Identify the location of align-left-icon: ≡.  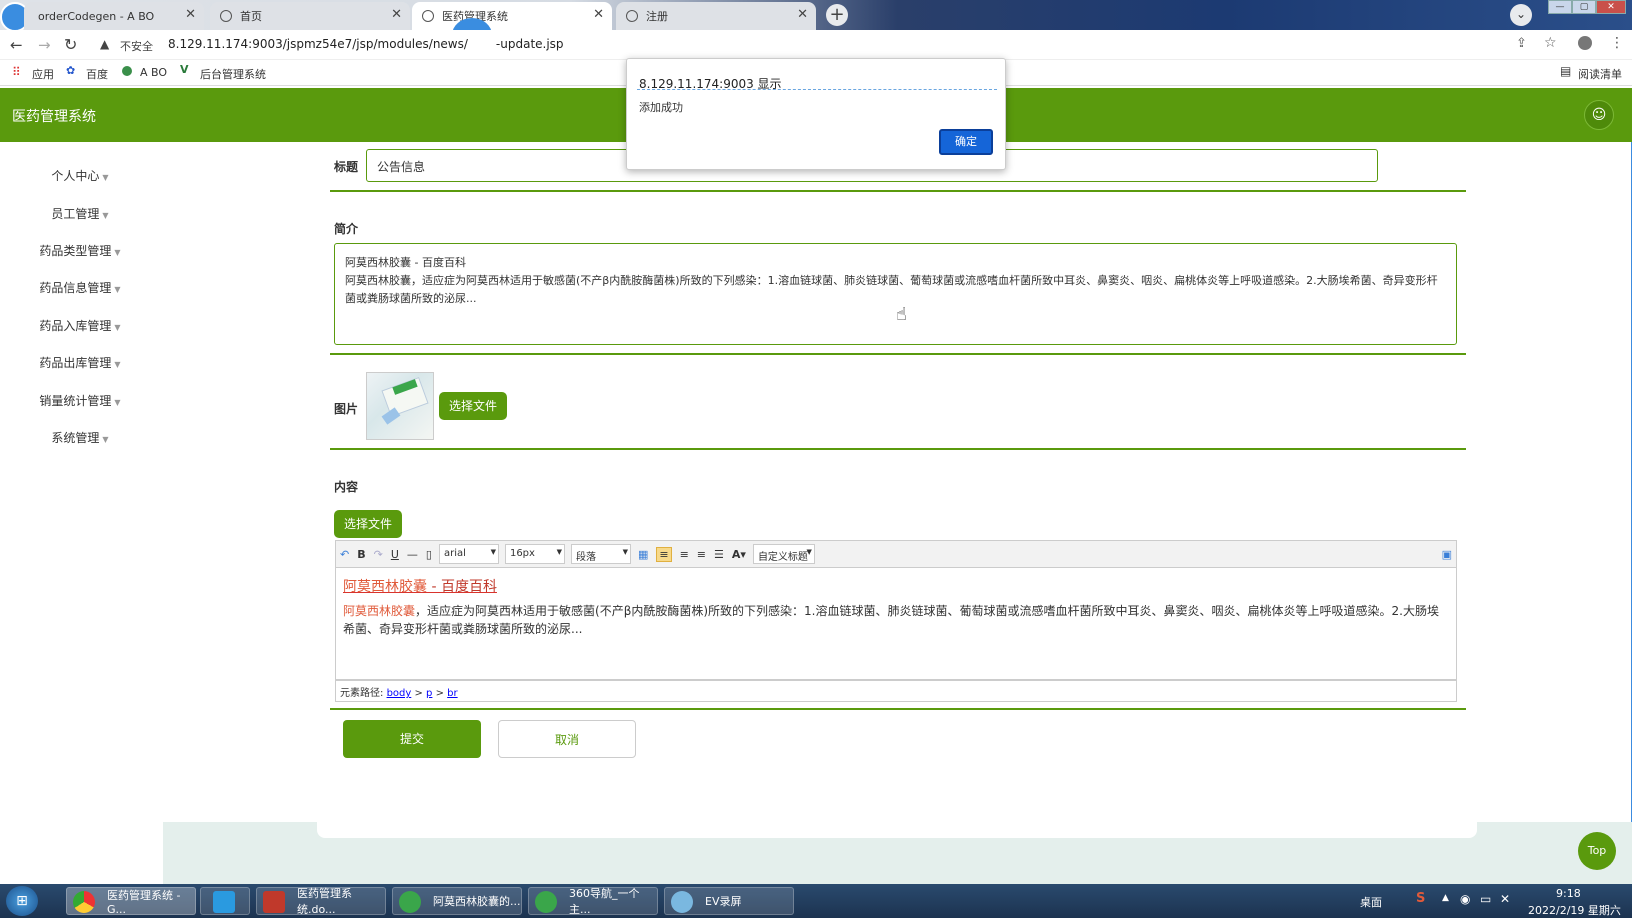
(664, 554).